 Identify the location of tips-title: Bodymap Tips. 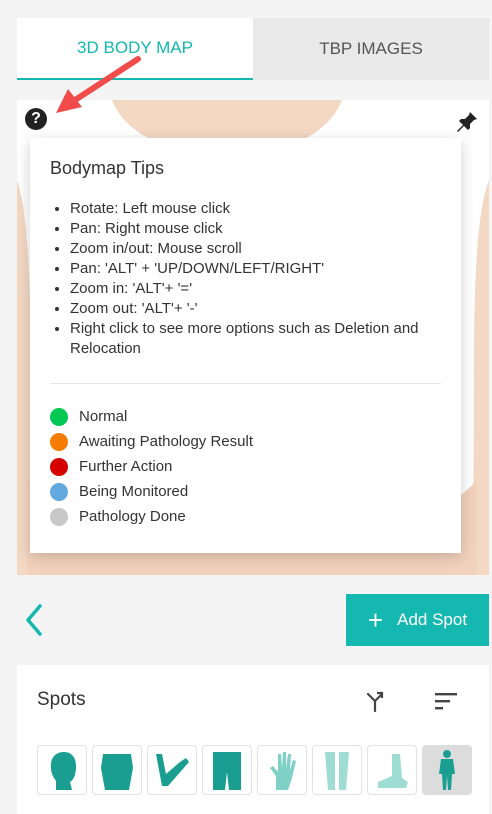
(107, 168).